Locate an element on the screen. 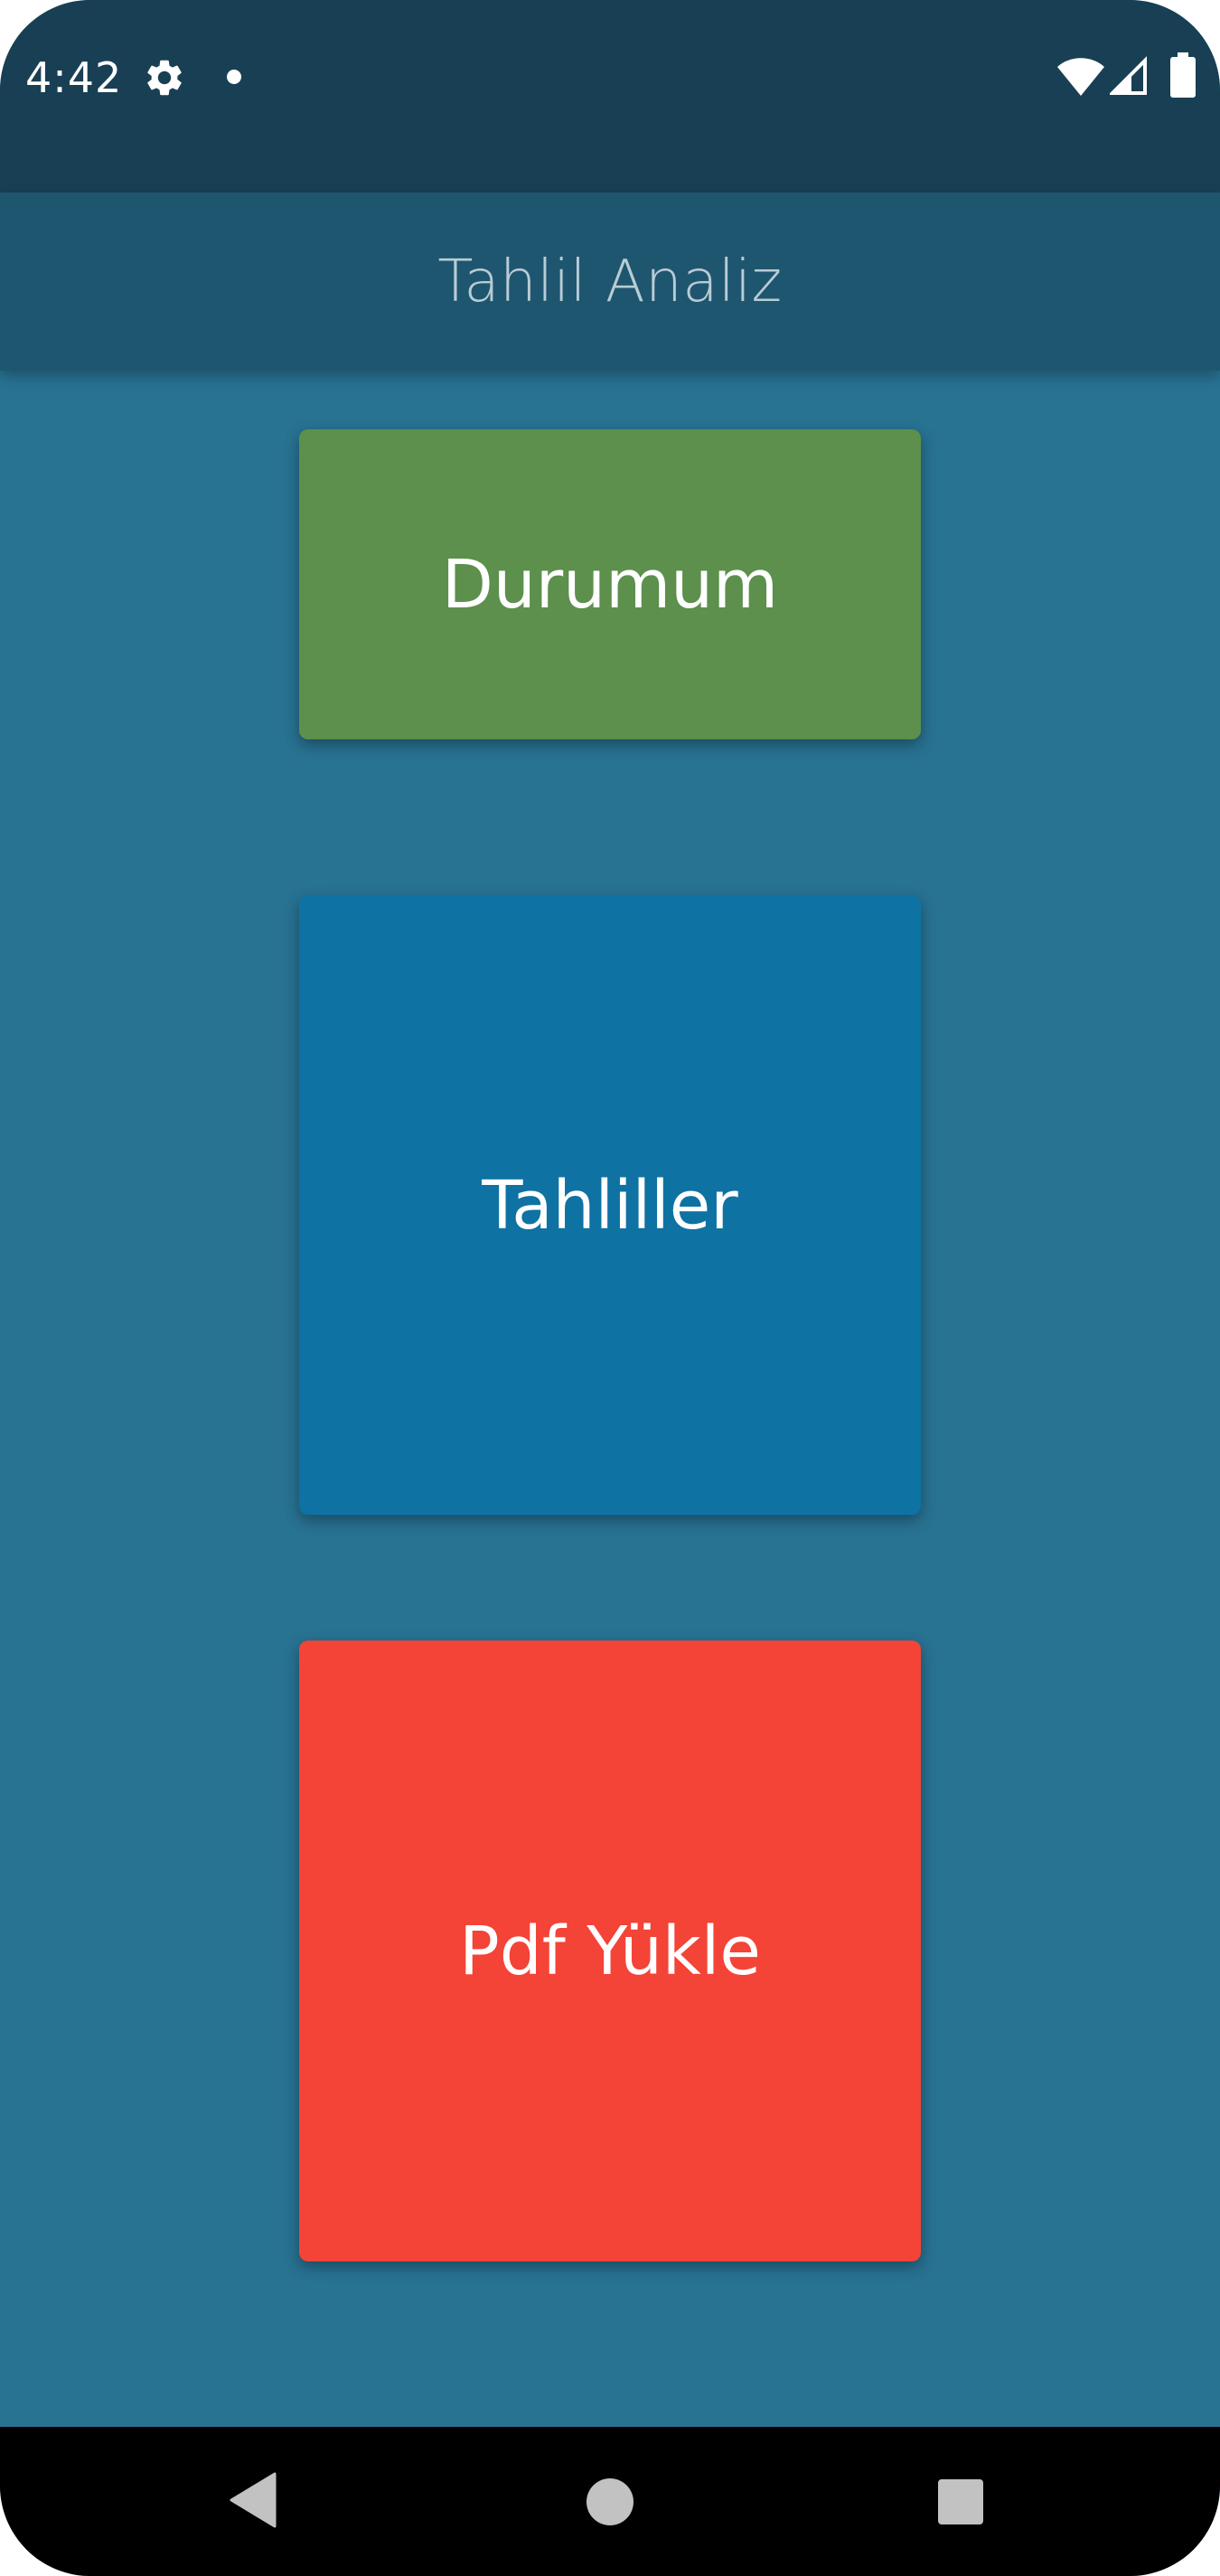 This screenshot has width=1220, height=2576. battery-icon is located at coordinates (1183, 75).